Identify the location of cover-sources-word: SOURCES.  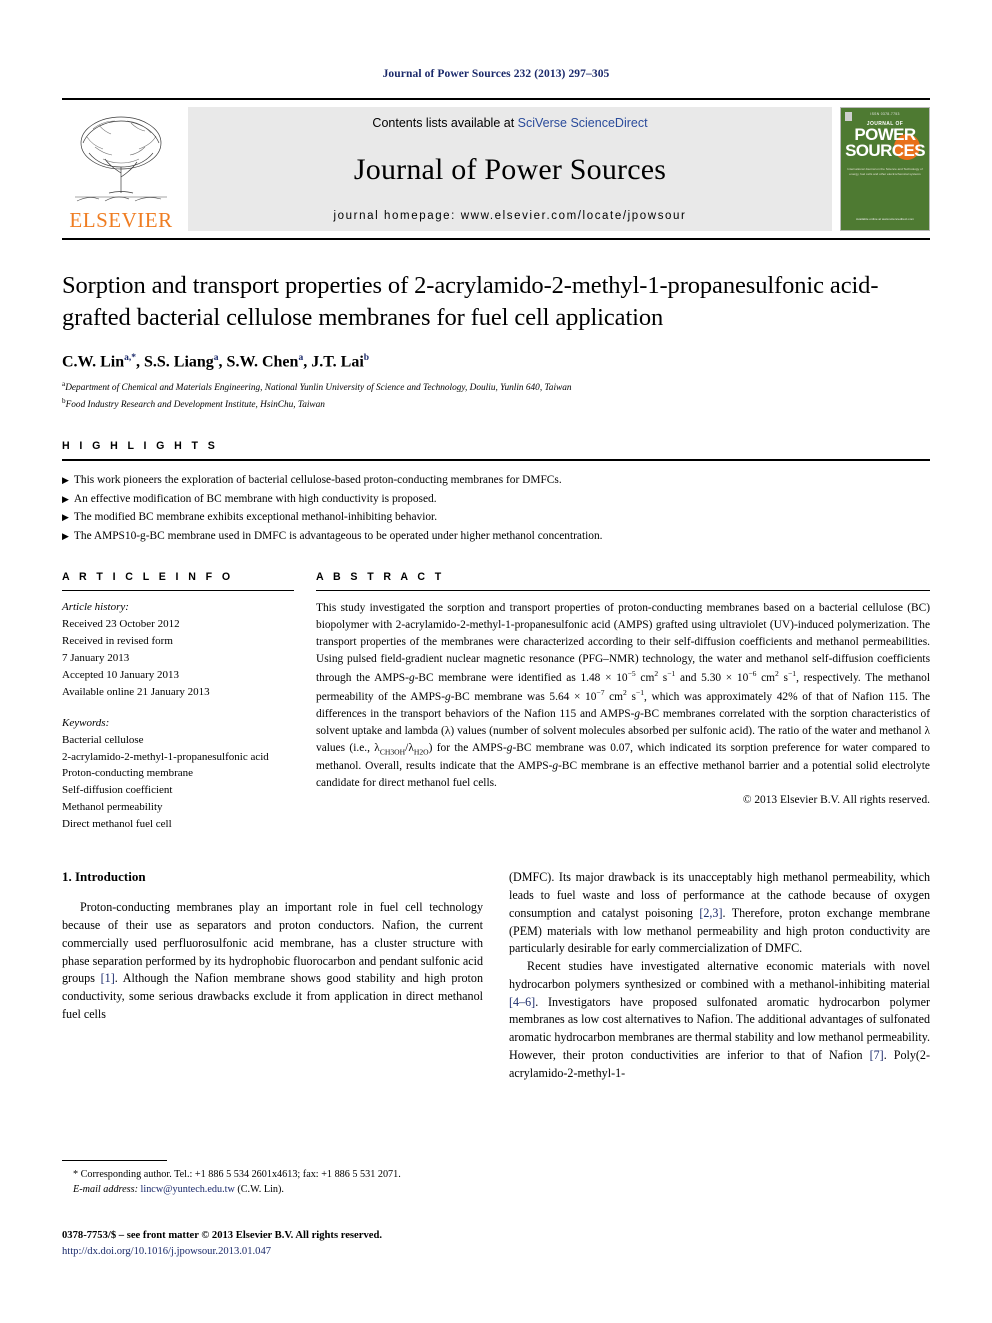
(885, 150).